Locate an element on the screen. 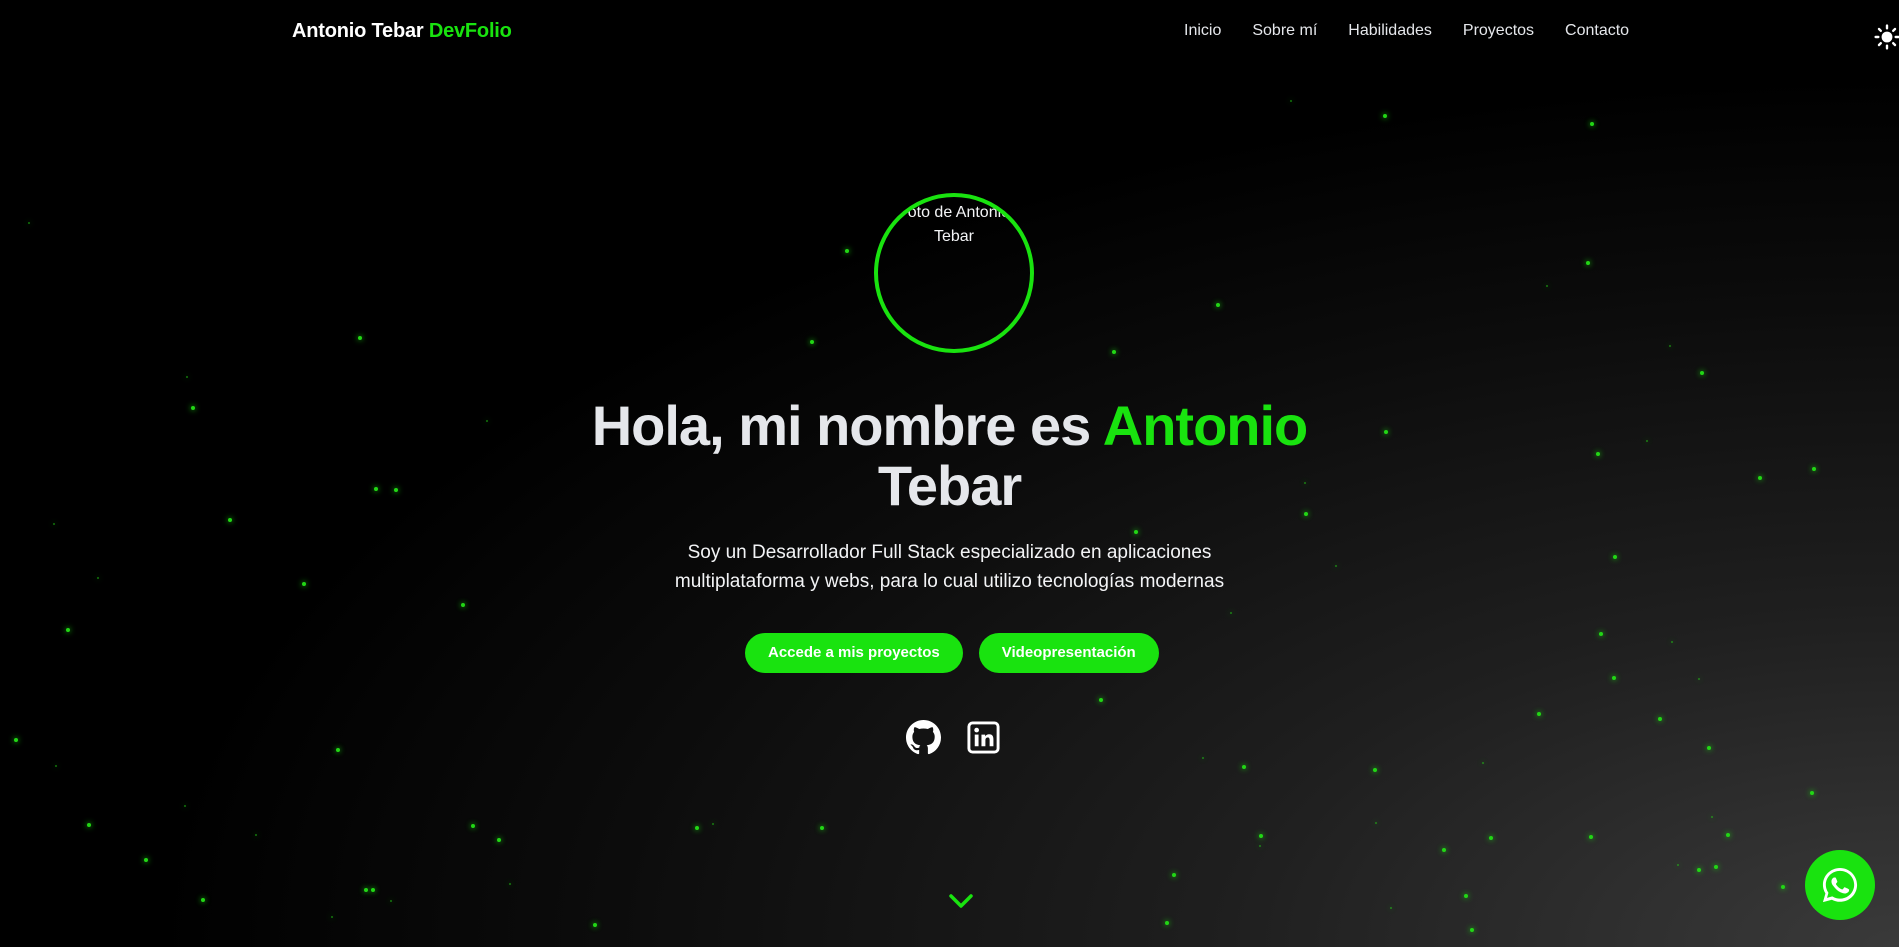 The width and height of the screenshot is (1899, 947). nav-link-habilidades: Habilidades is located at coordinates (1390, 31).